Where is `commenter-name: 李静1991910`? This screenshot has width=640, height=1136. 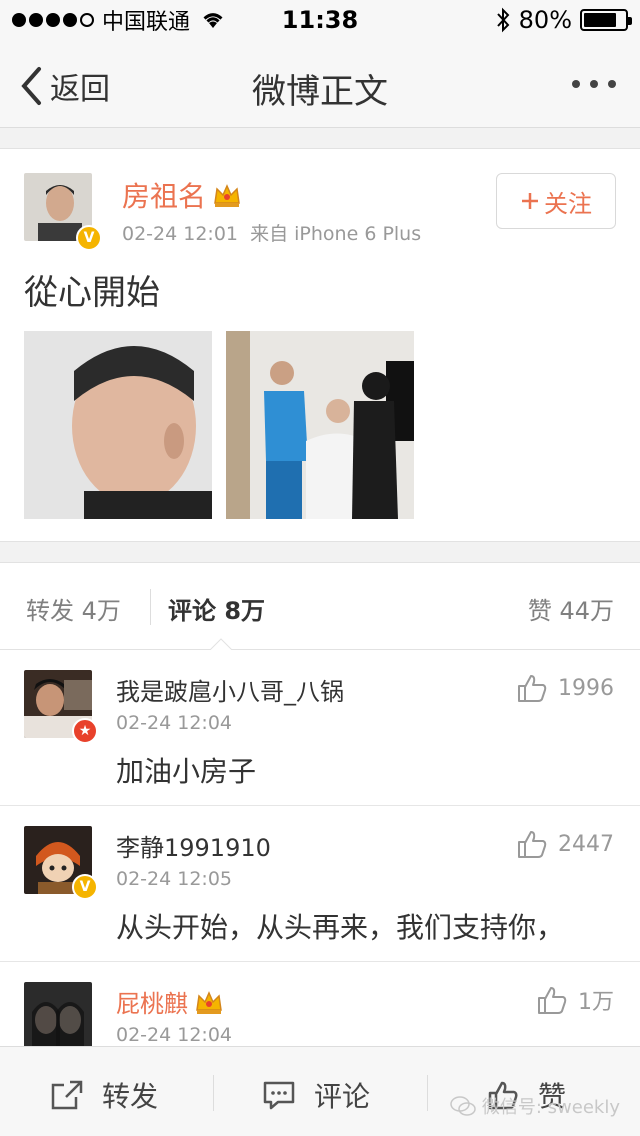 commenter-name: 李静1991910 is located at coordinates (193, 845).